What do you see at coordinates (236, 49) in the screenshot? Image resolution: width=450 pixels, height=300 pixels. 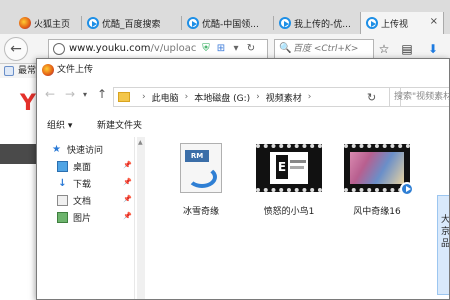 I see `dropdown-icon: ▾` at bounding box center [236, 49].